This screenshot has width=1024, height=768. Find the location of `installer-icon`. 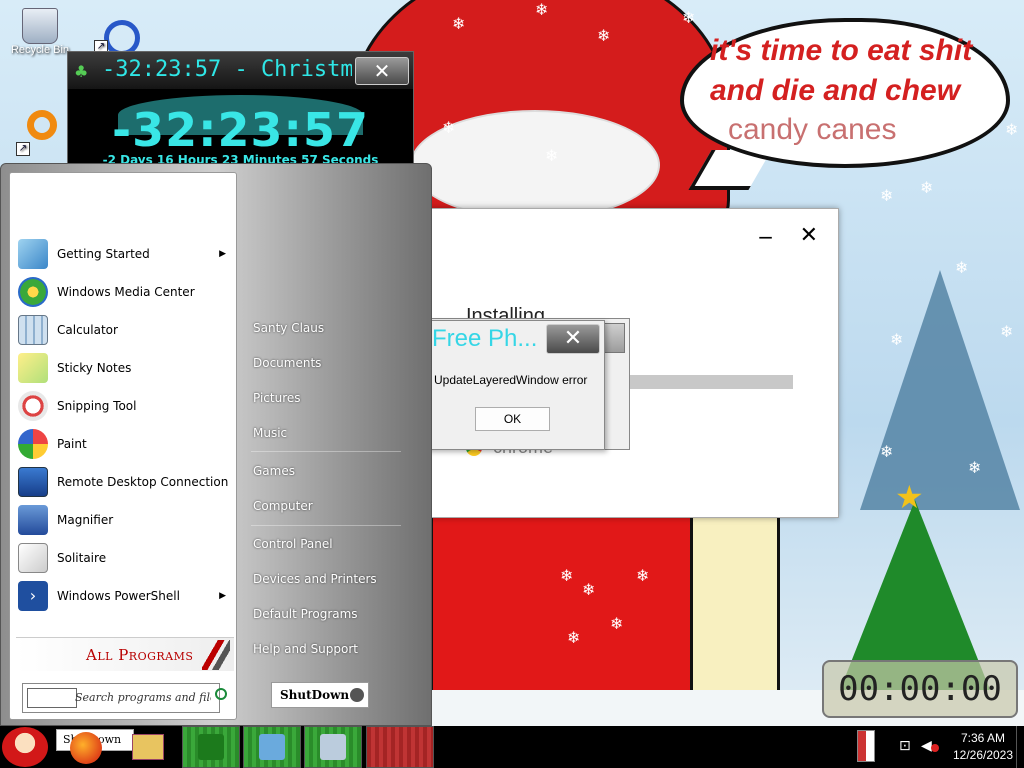

installer-icon is located at coordinates (333, 747).